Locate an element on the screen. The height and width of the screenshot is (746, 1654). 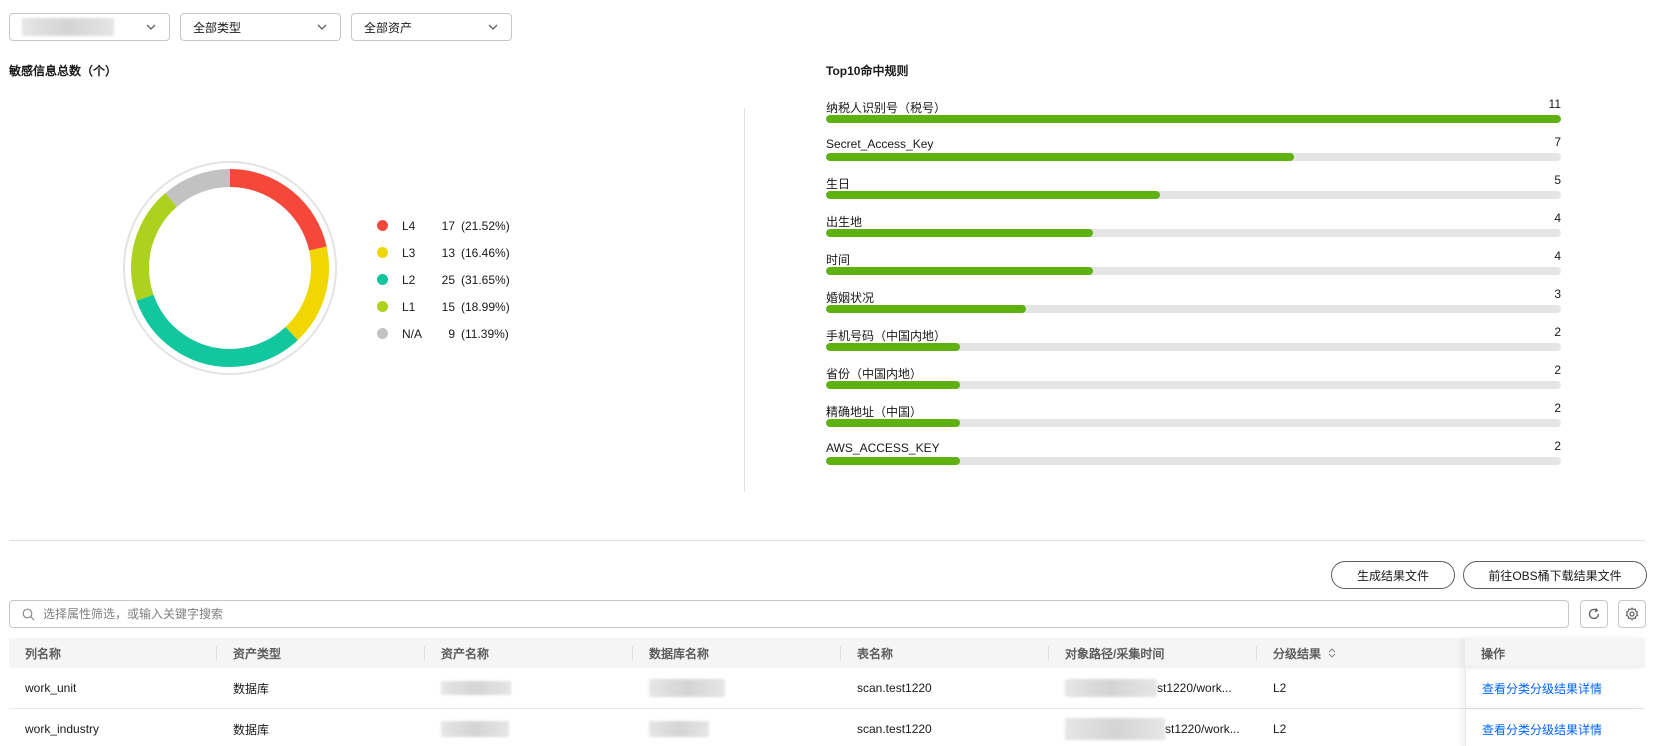
rule-name: 精确地址（中国） is located at coordinates (874, 412).